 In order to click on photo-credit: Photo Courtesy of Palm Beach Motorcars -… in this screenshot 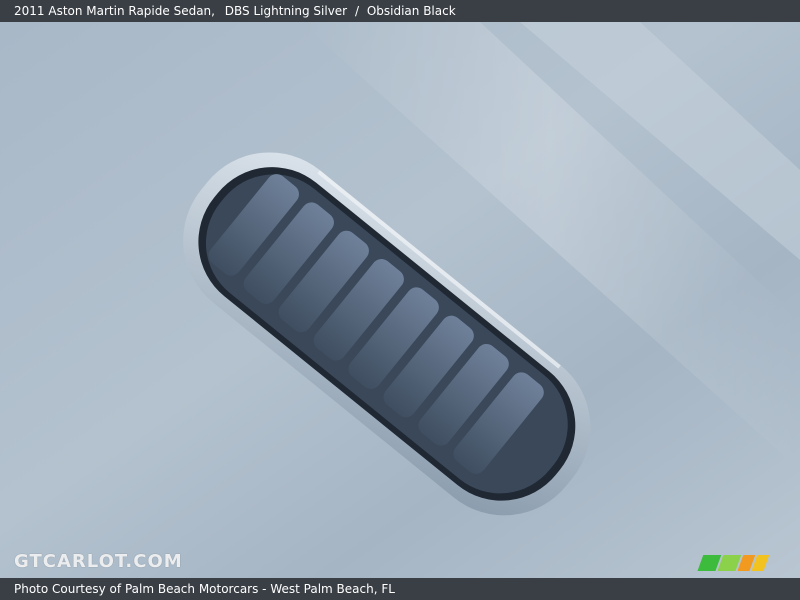, I will do `click(204, 589)`.